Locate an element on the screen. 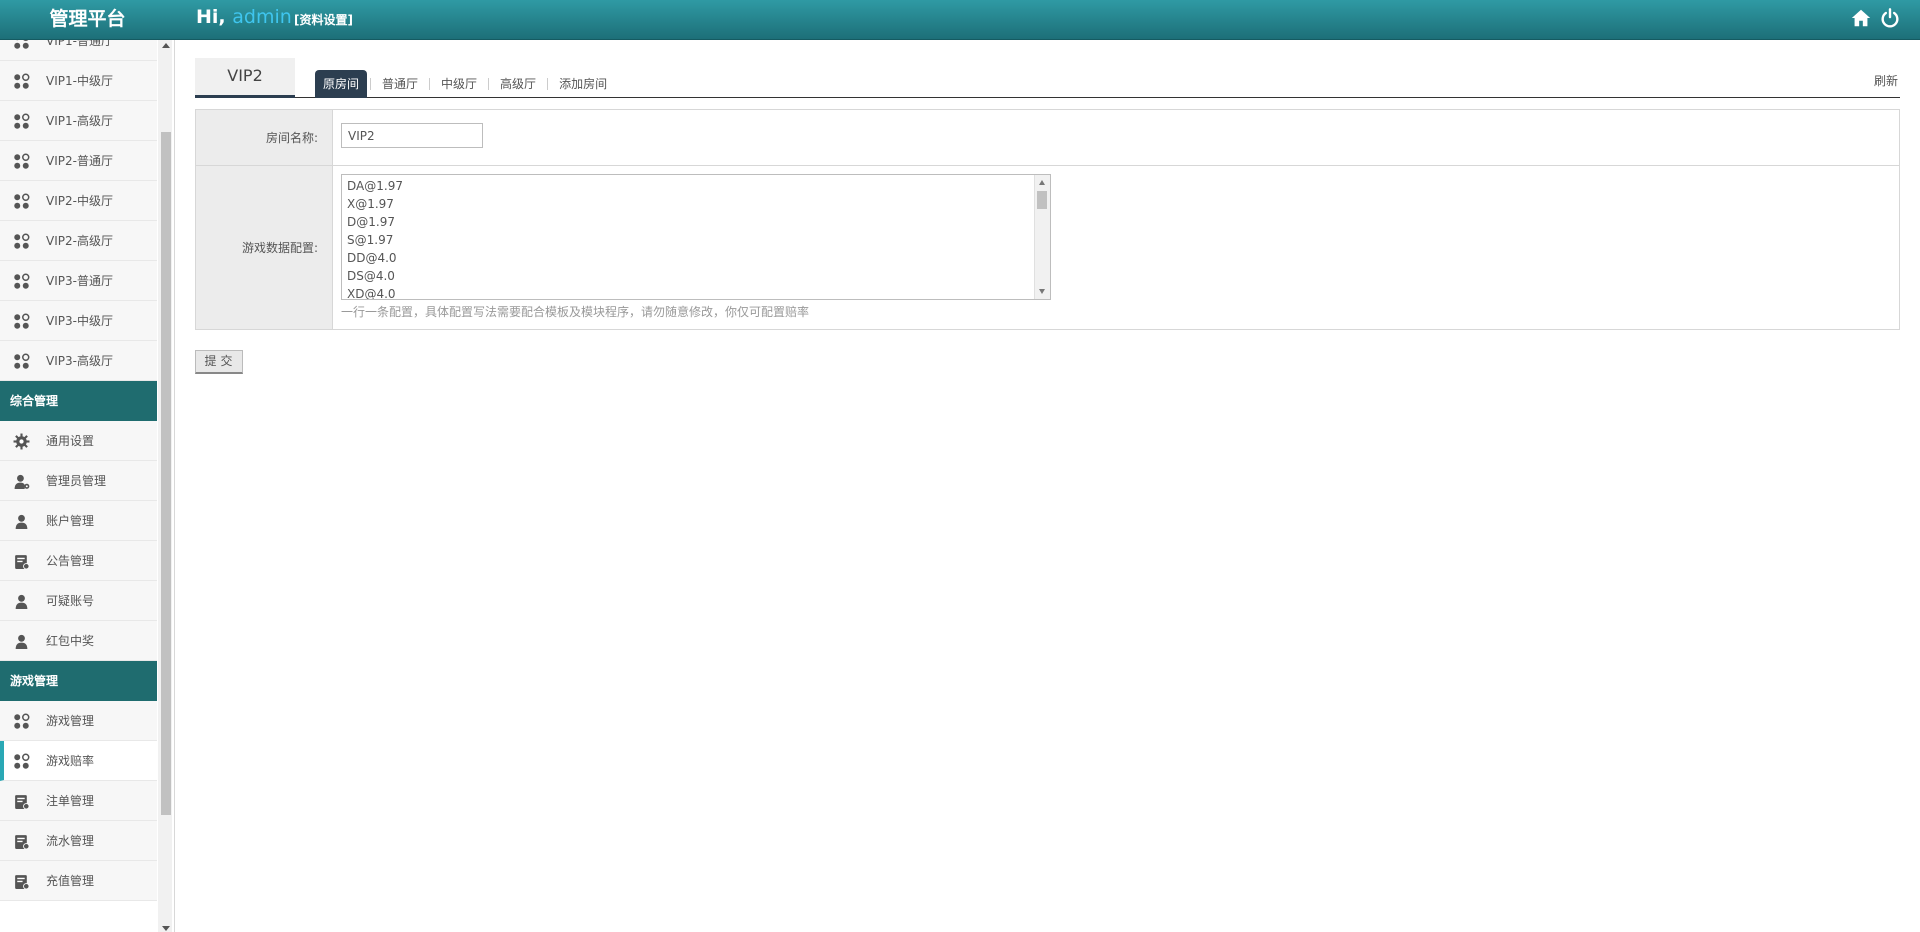 The height and width of the screenshot is (932, 1920). tab-bar: VIP2 原房间 普通厅 中级厅 高级厅 添加房间 刷新 is located at coordinates (1047, 78).